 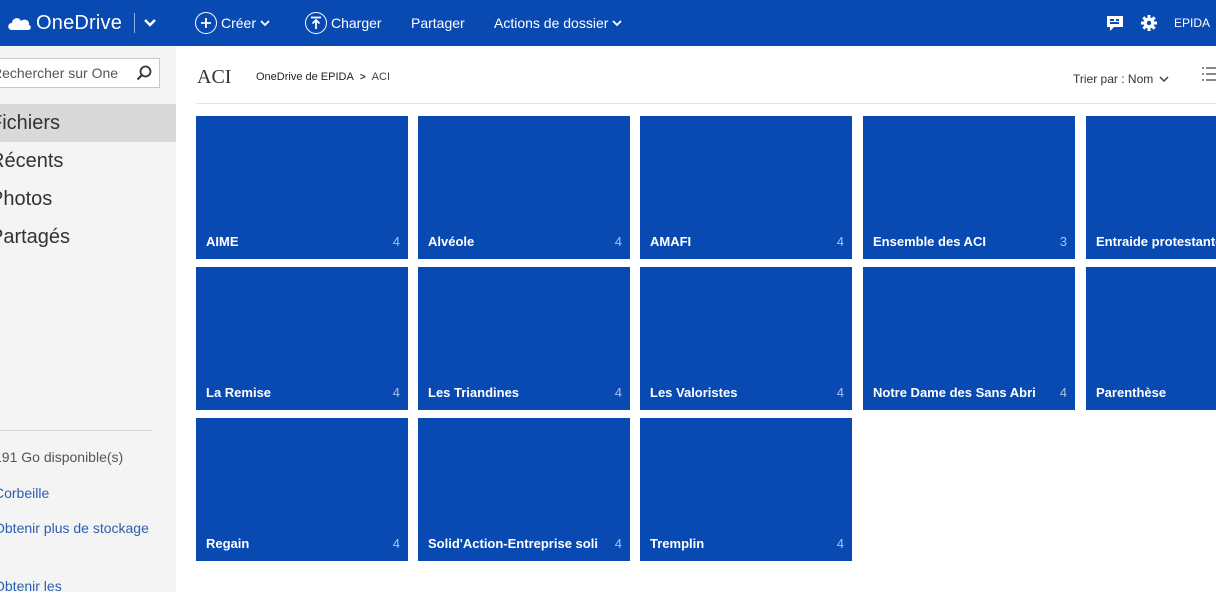 What do you see at coordinates (1161, 23) in the screenshot?
I see `top-right-controls: EPIDA` at bounding box center [1161, 23].